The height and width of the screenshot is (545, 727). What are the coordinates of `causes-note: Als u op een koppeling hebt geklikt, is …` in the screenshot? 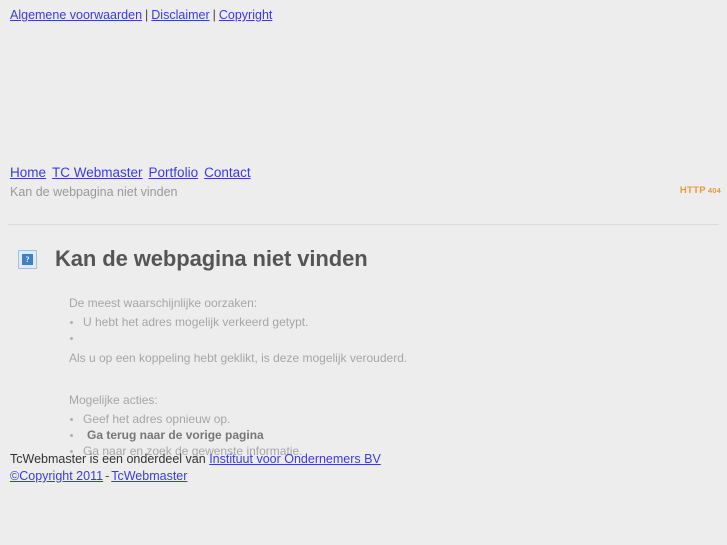 It's located at (238, 358).